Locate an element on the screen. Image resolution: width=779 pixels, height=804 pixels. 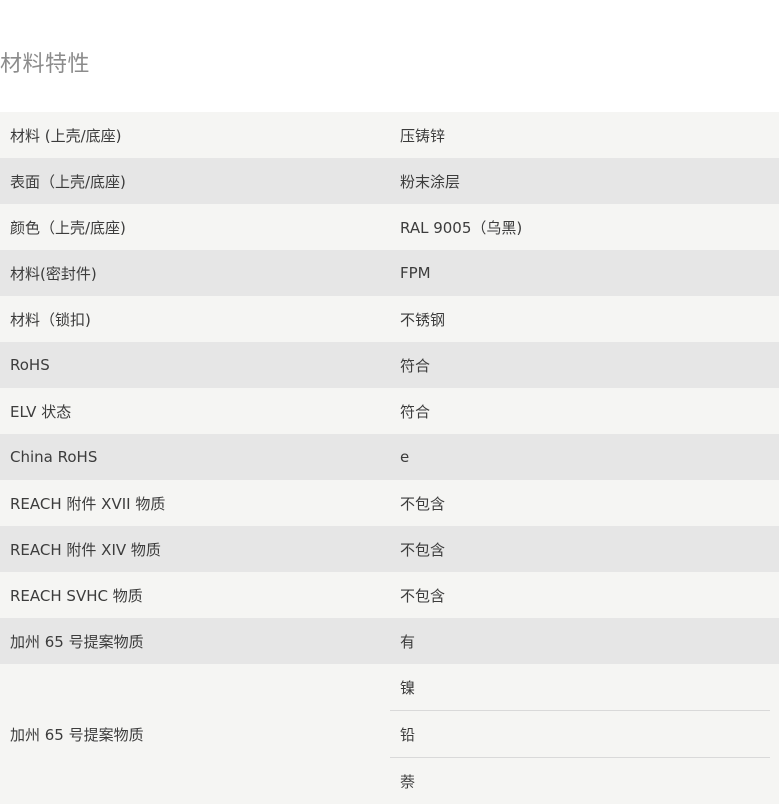
table-row: REACH SVHC 物质 不包含 is located at coordinates (389, 595).